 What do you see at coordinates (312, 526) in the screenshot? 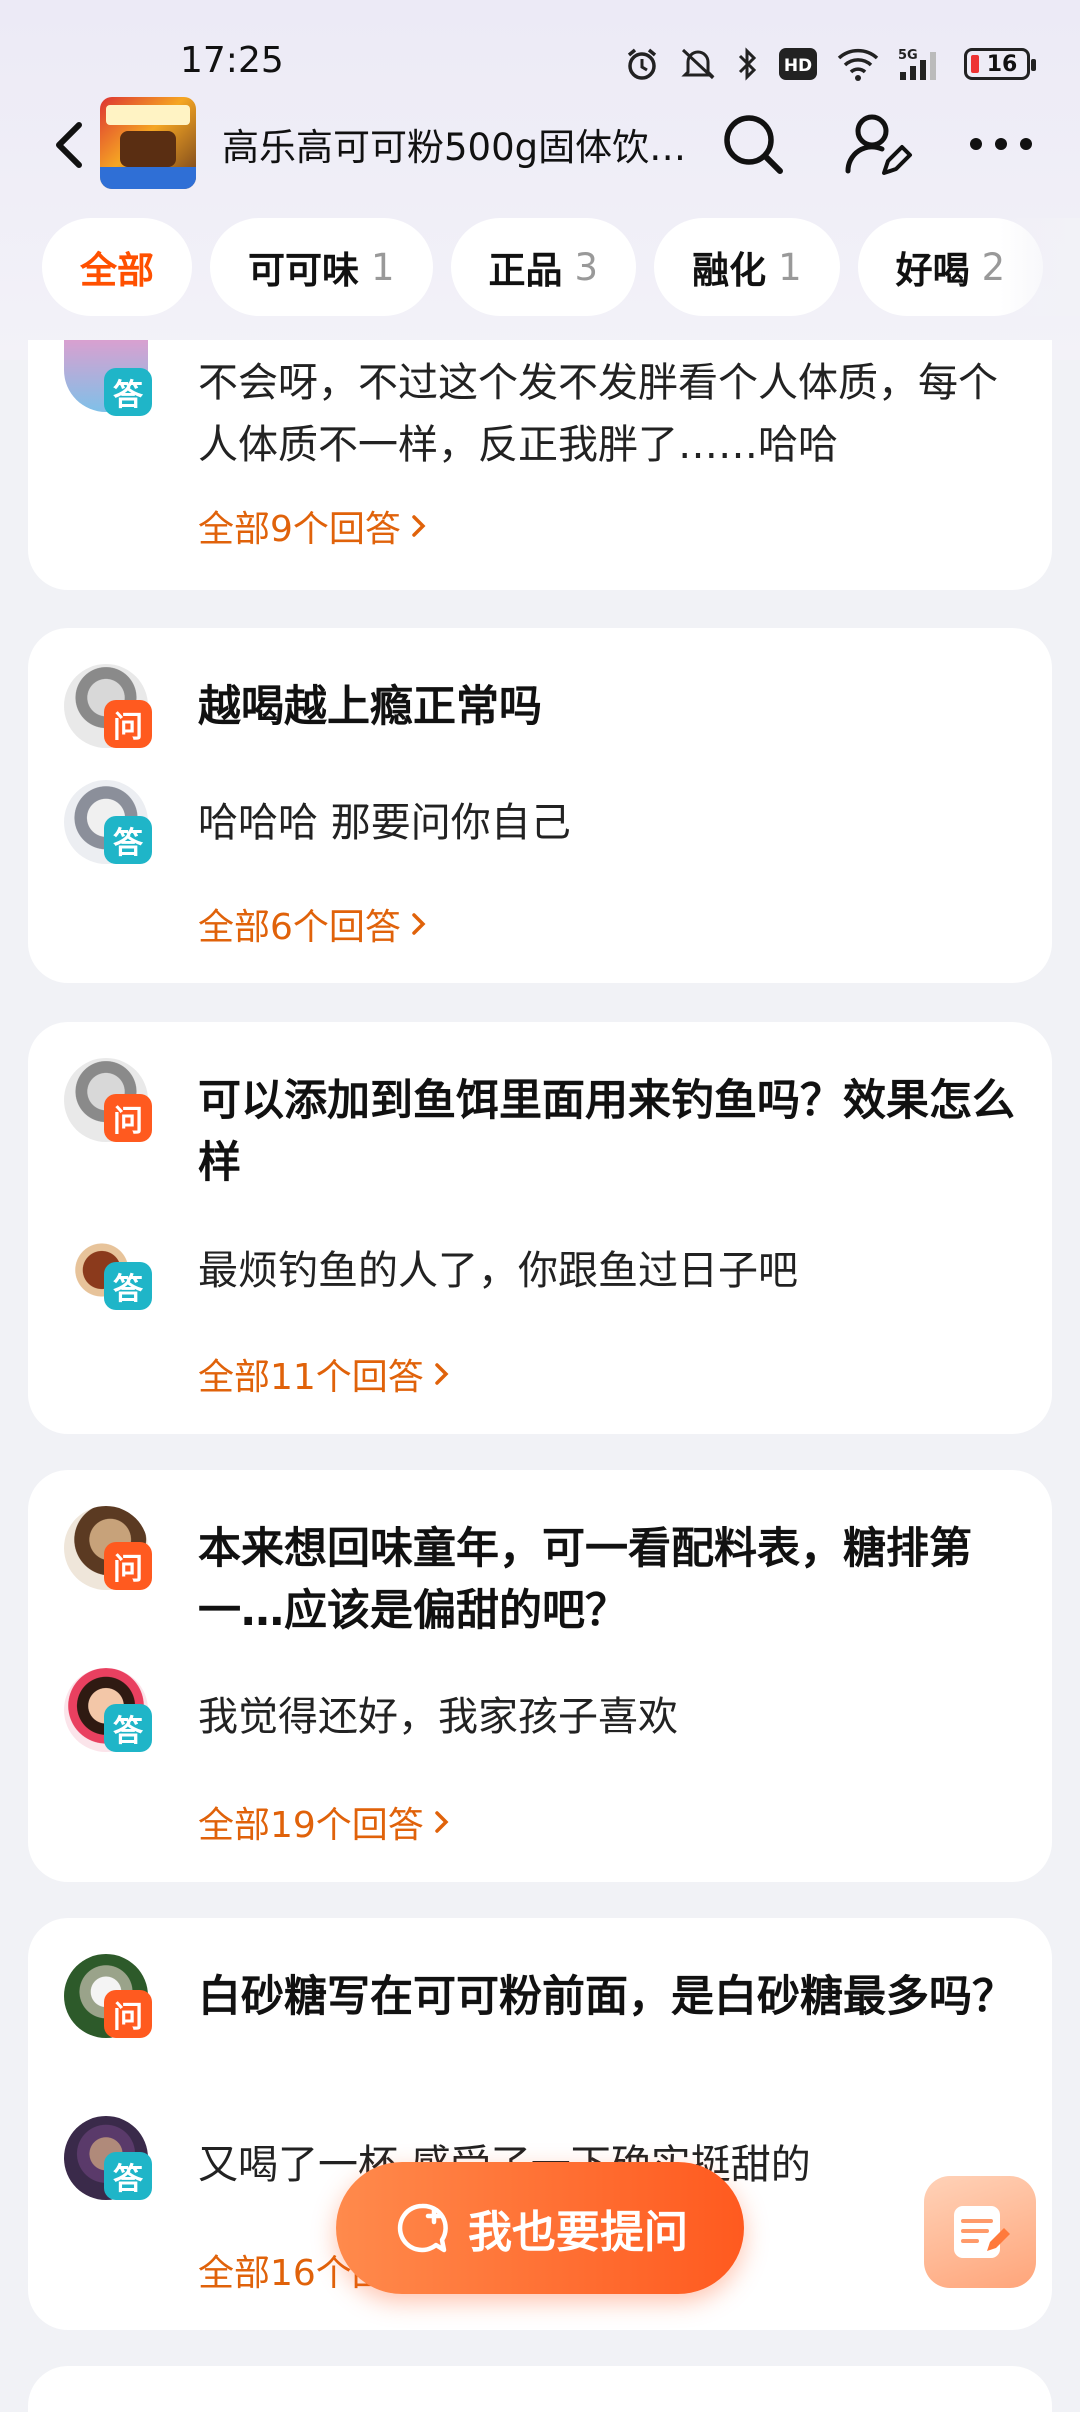
I see `all-answers-link: 全部9个回答` at bounding box center [312, 526].